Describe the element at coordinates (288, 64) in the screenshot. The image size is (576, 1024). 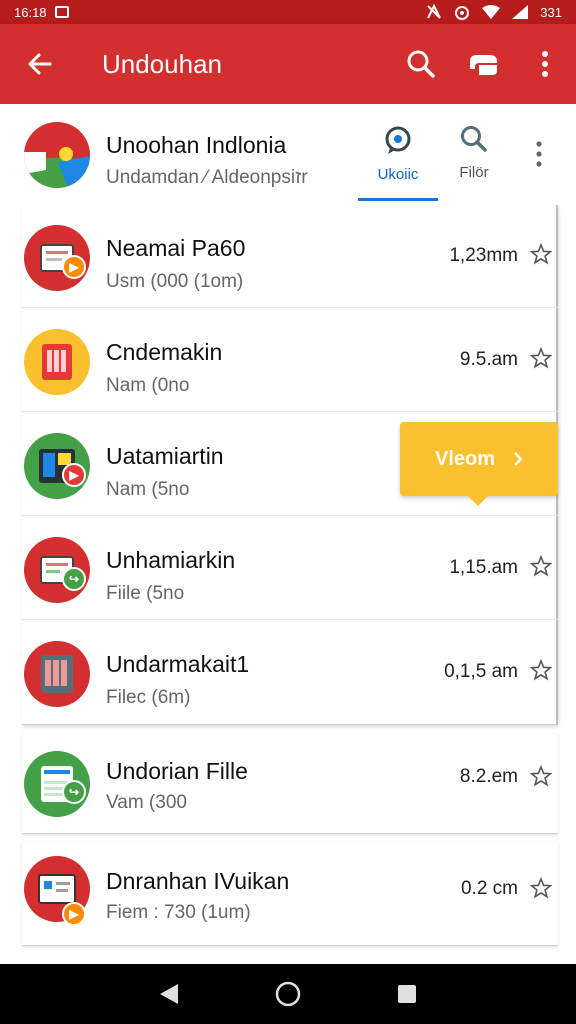
I see `app-bar: Undouhan` at that location.